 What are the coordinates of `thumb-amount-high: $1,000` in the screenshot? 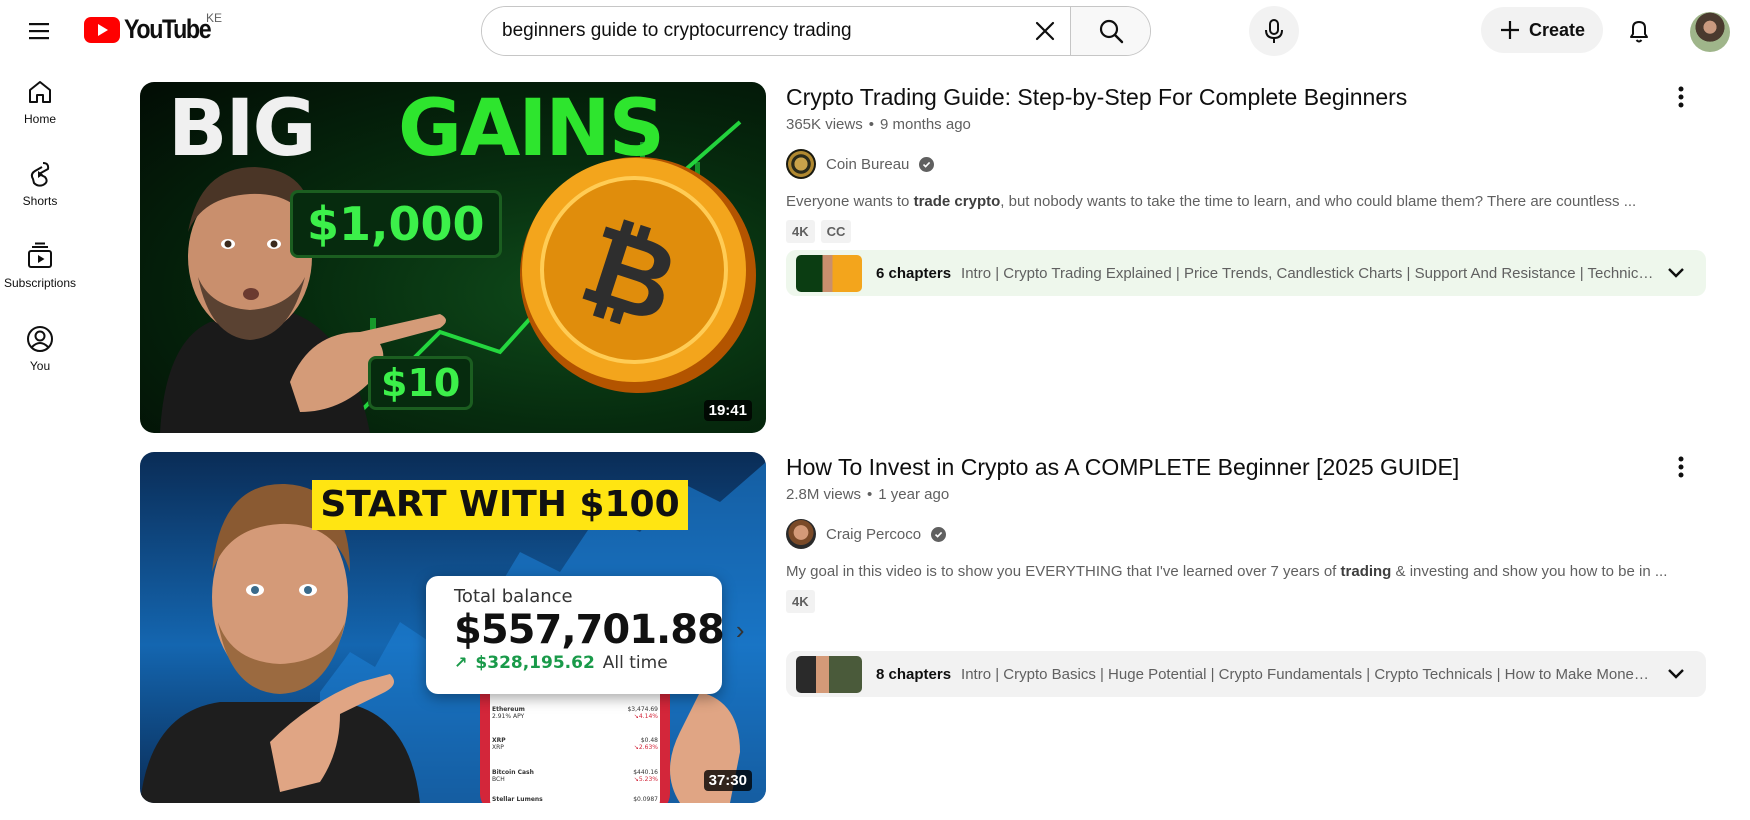 It's located at (396, 224).